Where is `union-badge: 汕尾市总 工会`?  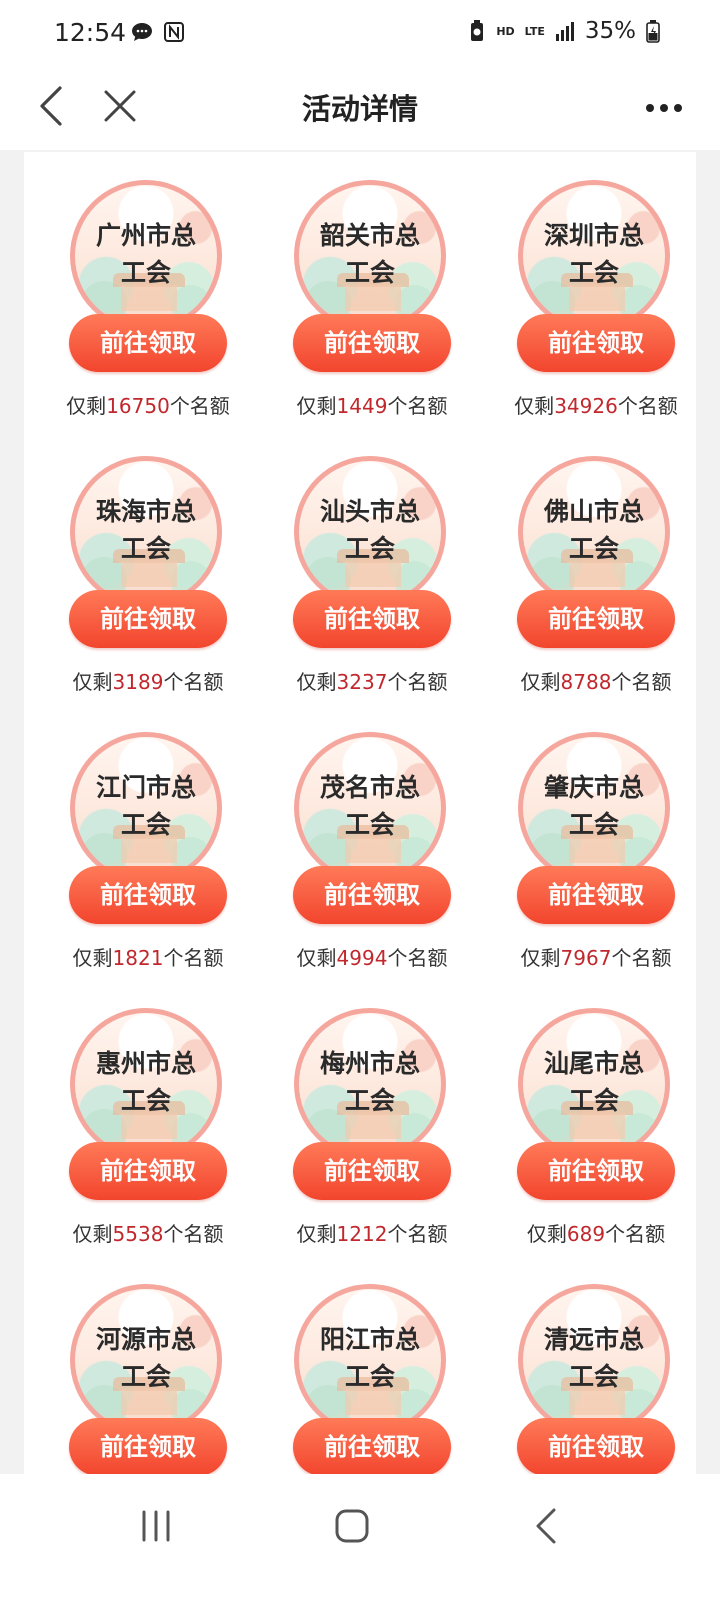
union-badge: 汕尾市总 工会 is located at coordinates (594, 1084).